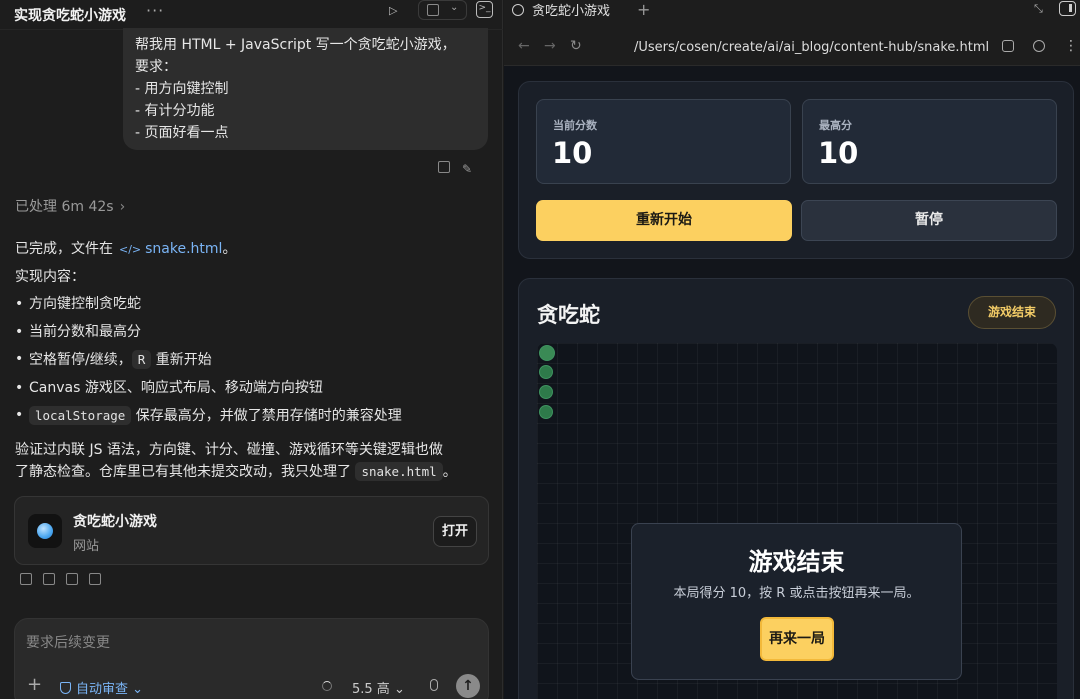  I want to click on model-label: 5.5 高, so click(371, 689).